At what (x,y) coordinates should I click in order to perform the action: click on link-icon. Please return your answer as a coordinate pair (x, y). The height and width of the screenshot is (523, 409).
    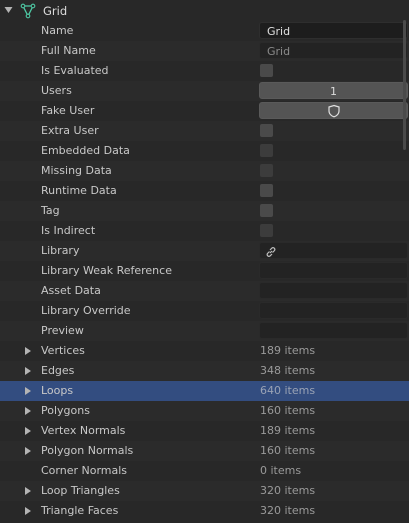
    Looking at the image, I should click on (271, 253).